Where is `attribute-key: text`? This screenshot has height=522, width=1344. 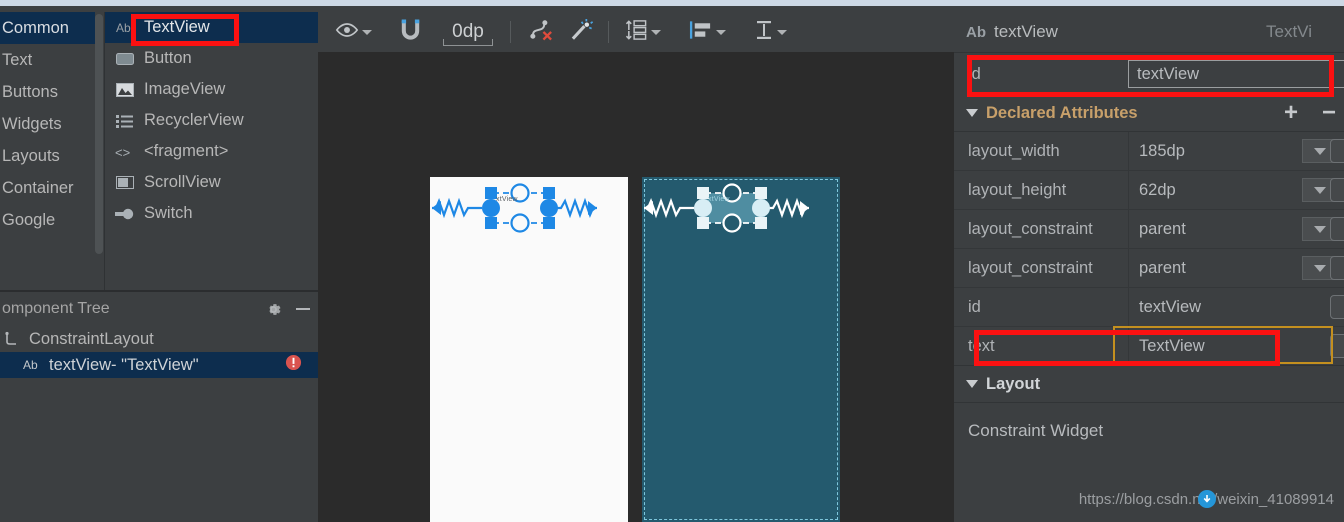
attribute-key: text is located at coordinates (981, 345).